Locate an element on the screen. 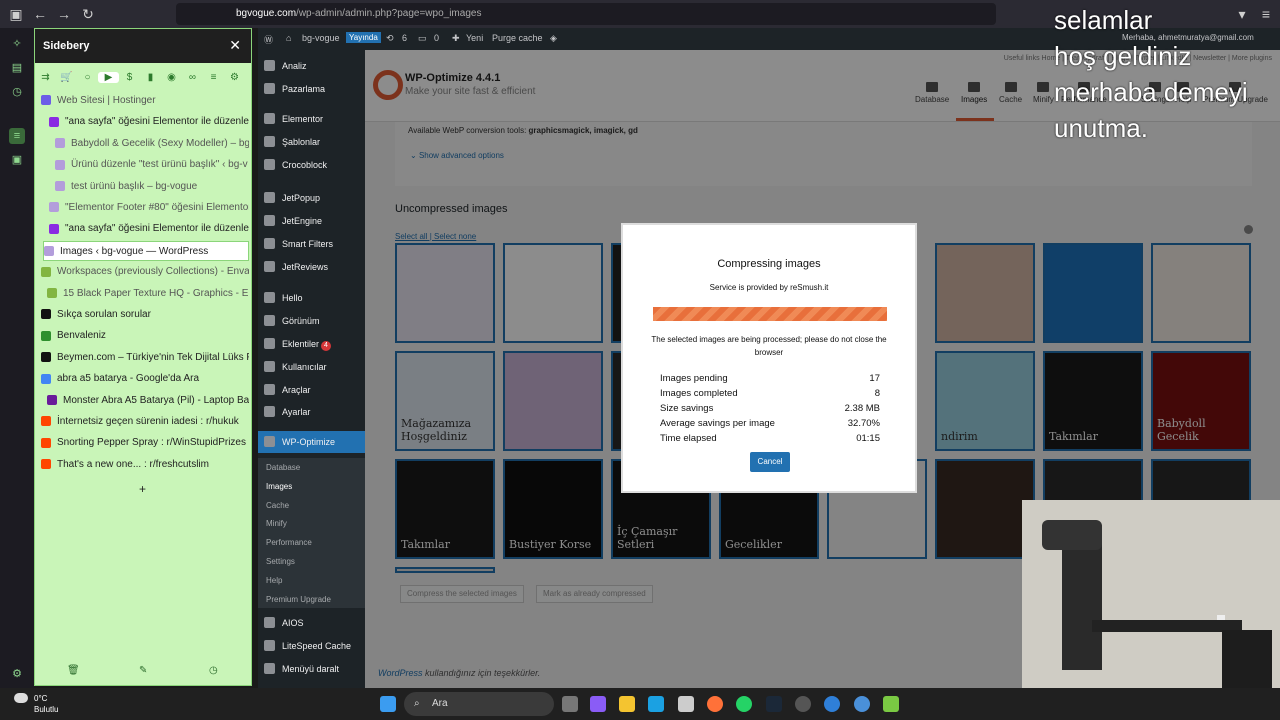 The width and height of the screenshot is (1280, 720). clock-icon: ◷ is located at coordinates (213, 670).